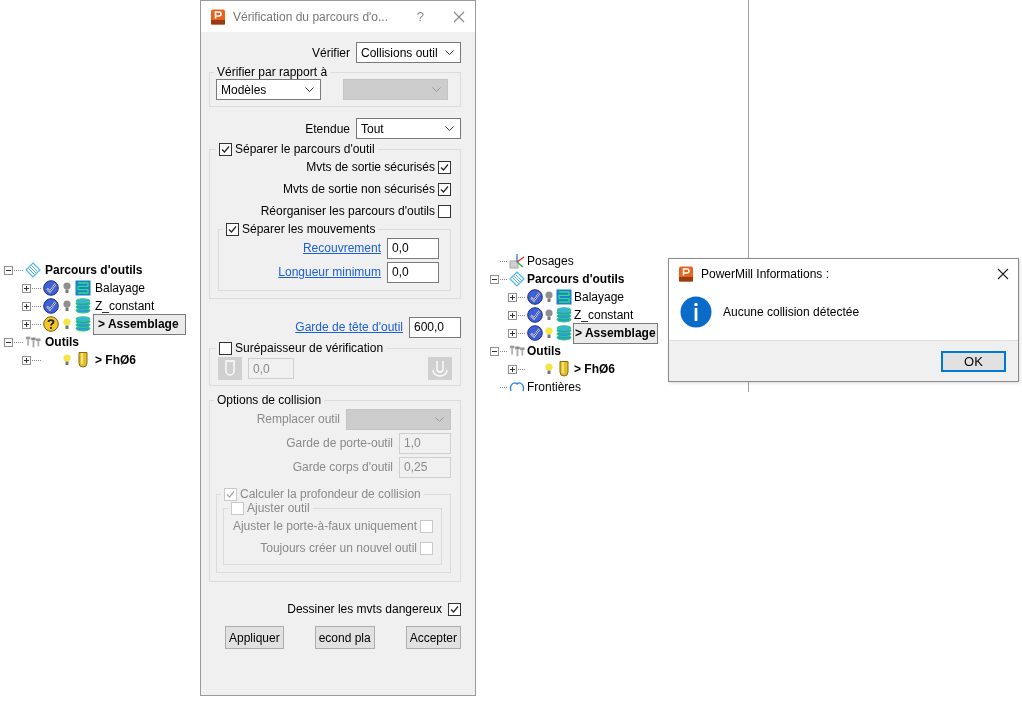 The width and height of the screenshot is (1022, 703). What do you see at coordinates (268, 89) in the screenshot?
I see `dropdown: Modèles` at bounding box center [268, 89].